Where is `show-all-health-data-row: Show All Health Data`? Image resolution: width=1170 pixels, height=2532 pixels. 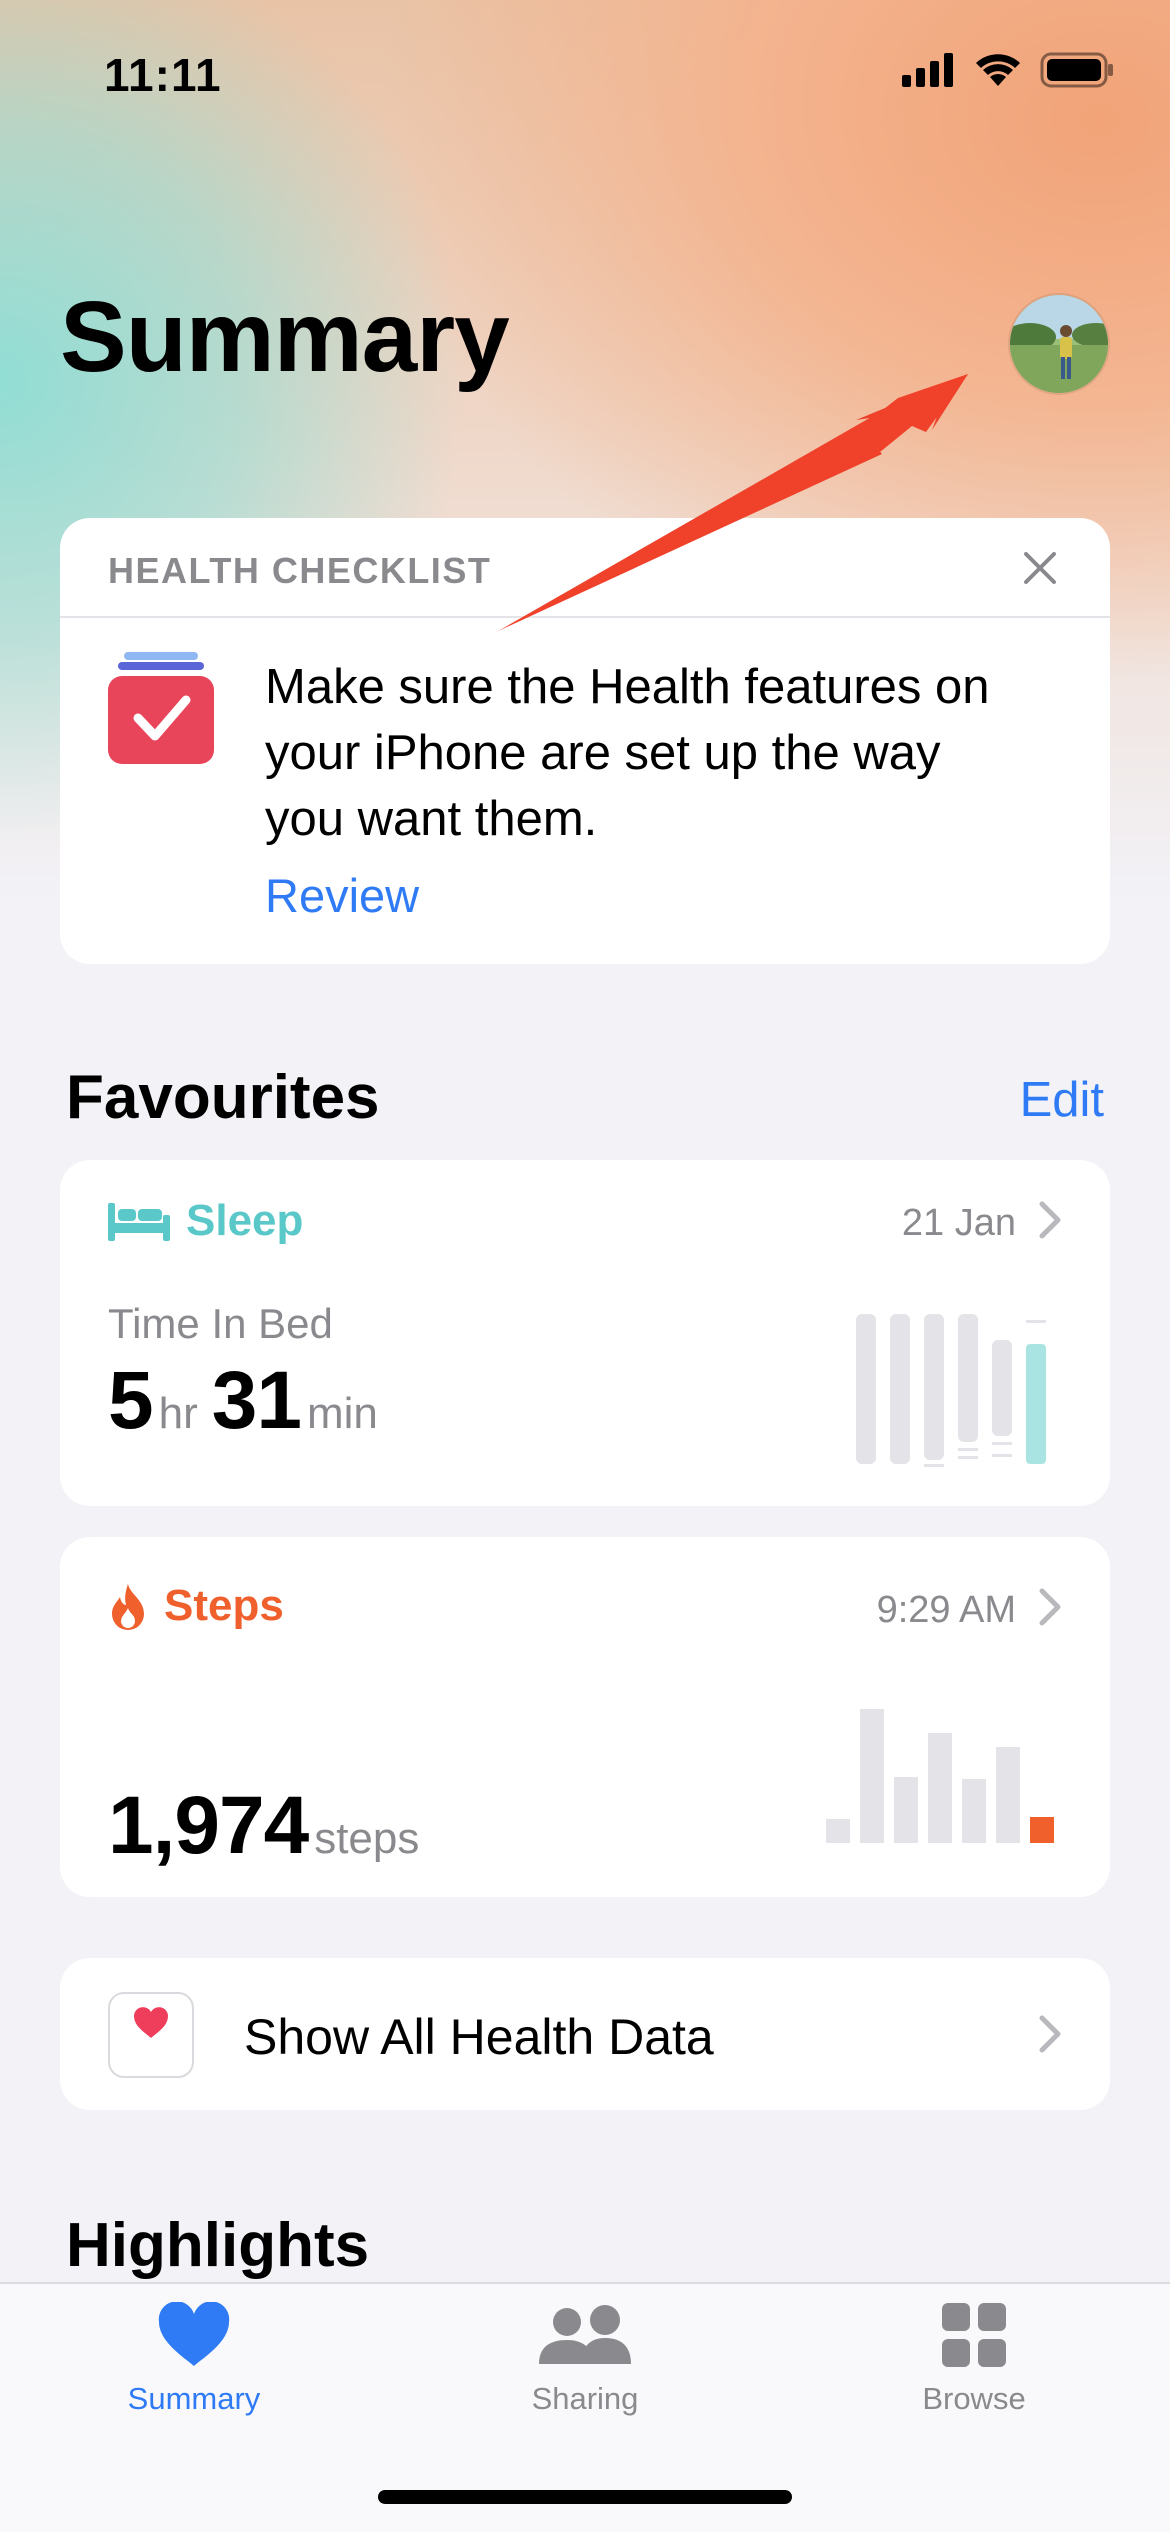
show-all-health-data-row: Show All Health Data is located at coordinates (585, 2034).